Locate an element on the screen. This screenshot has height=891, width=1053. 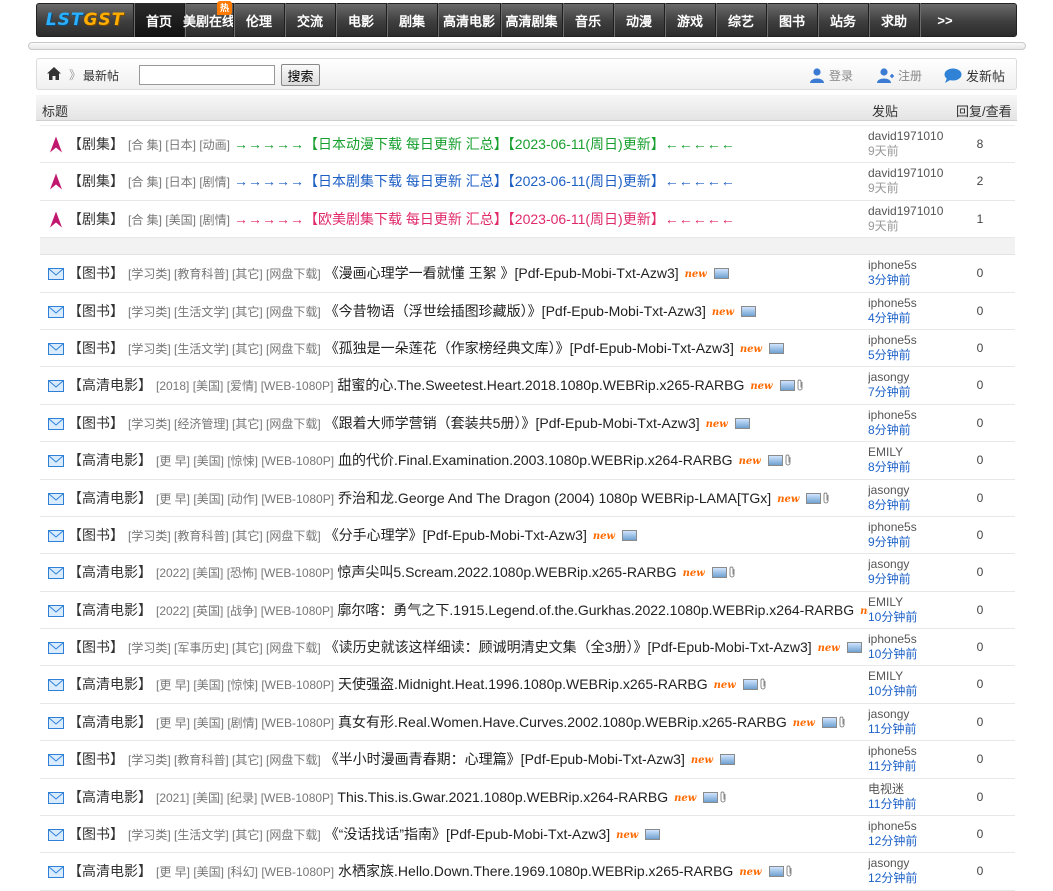
nav-item: 音乐 is located at coordinates (587, 20).